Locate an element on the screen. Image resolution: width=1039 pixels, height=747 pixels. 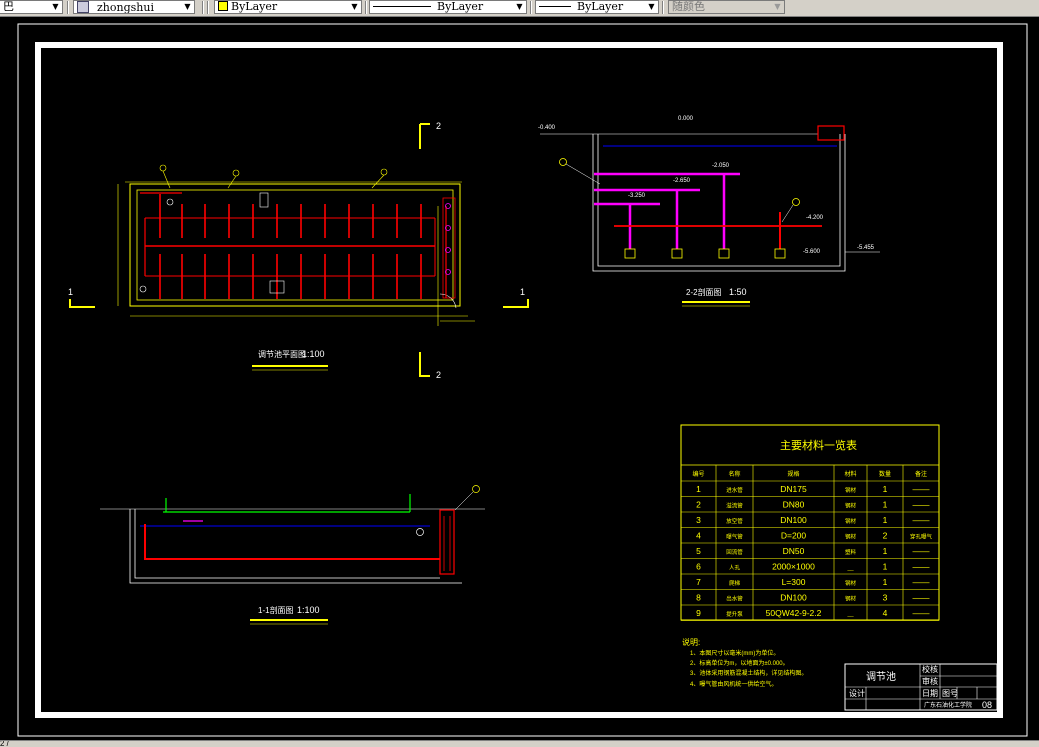
title-block-label: 审核 is located at coordinates (930, 681).